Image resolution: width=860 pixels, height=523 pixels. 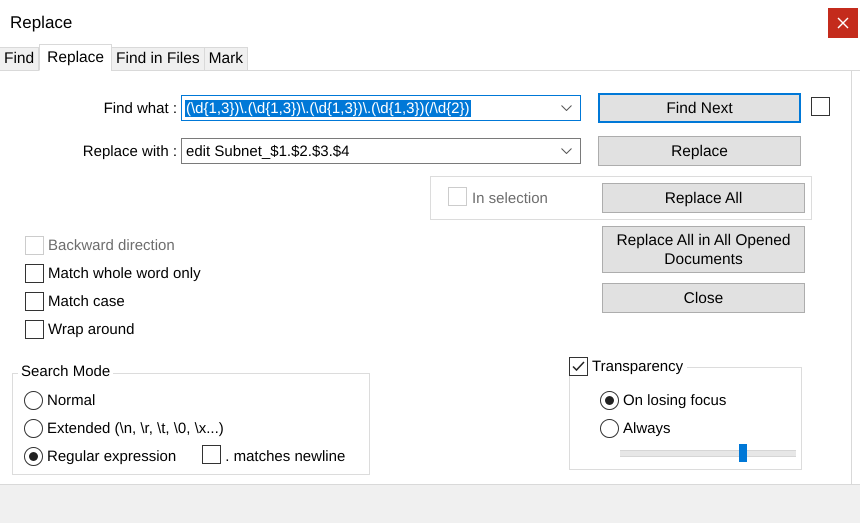 I want to click on replace-all-opened-button: Replace All in All Opened Documents, so click(x=703, y=249).